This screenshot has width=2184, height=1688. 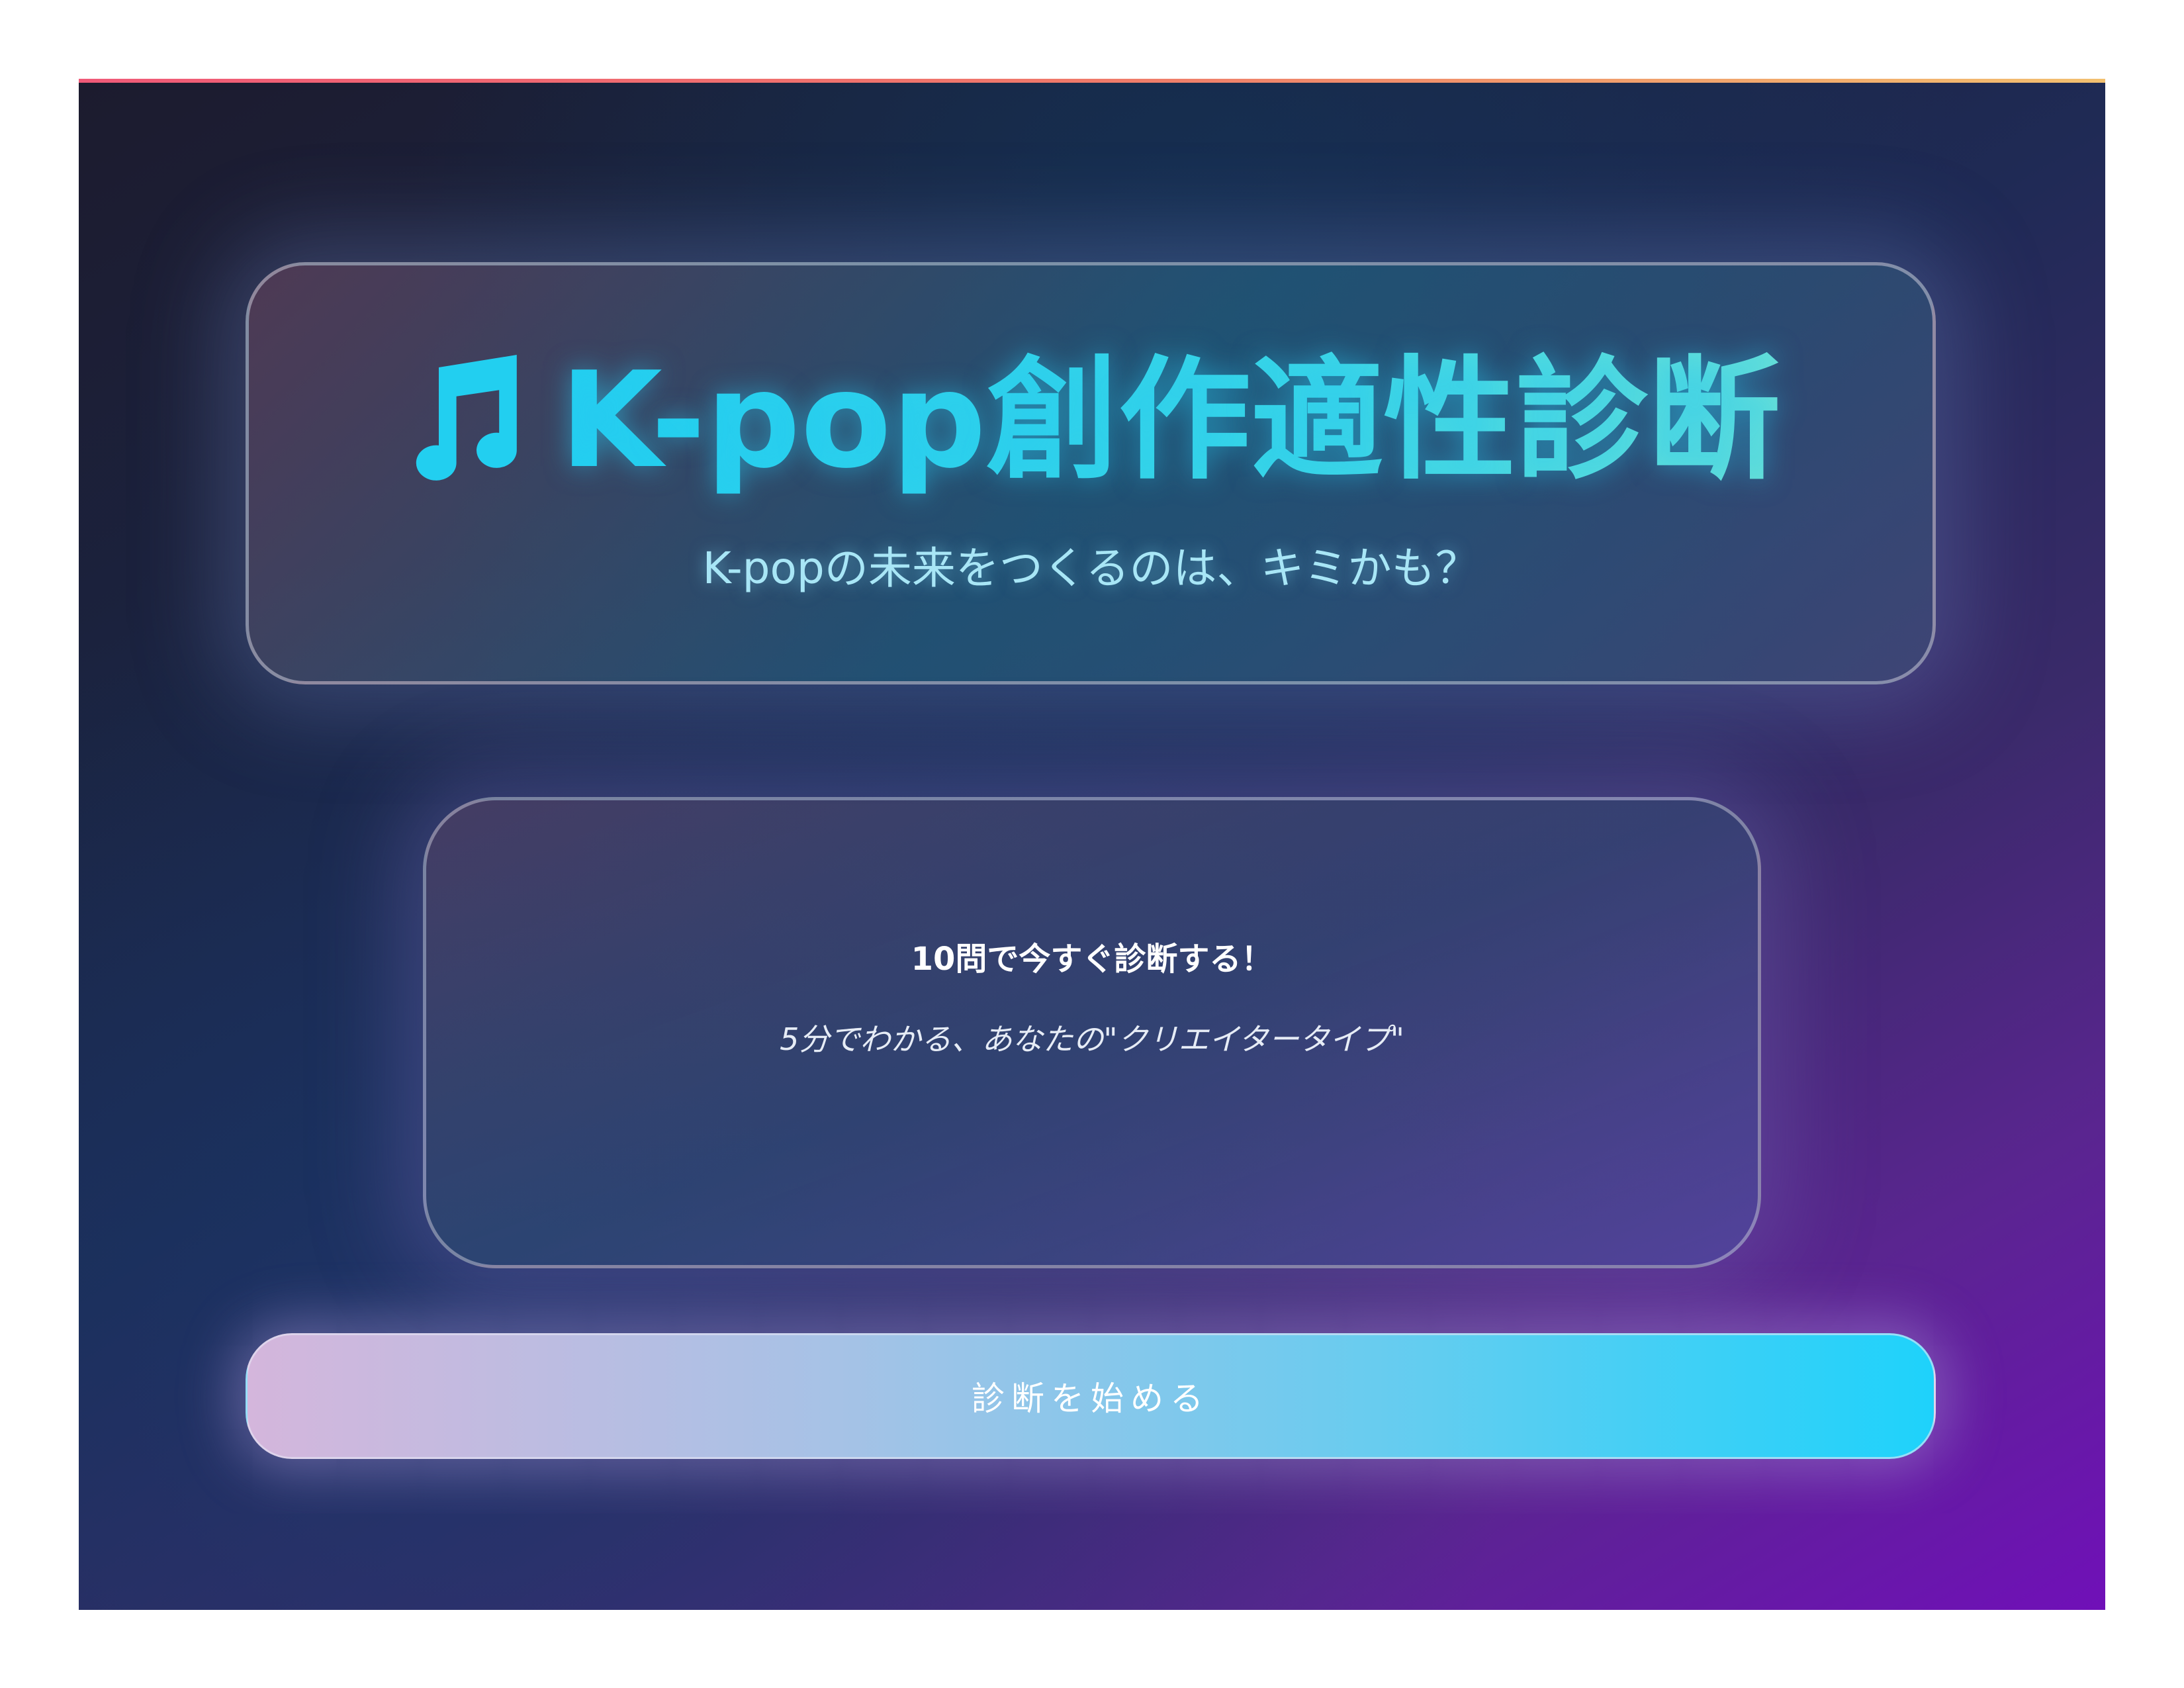 I want to click on start-button-label: 診断を始める, so click(x=1091, y=1399).